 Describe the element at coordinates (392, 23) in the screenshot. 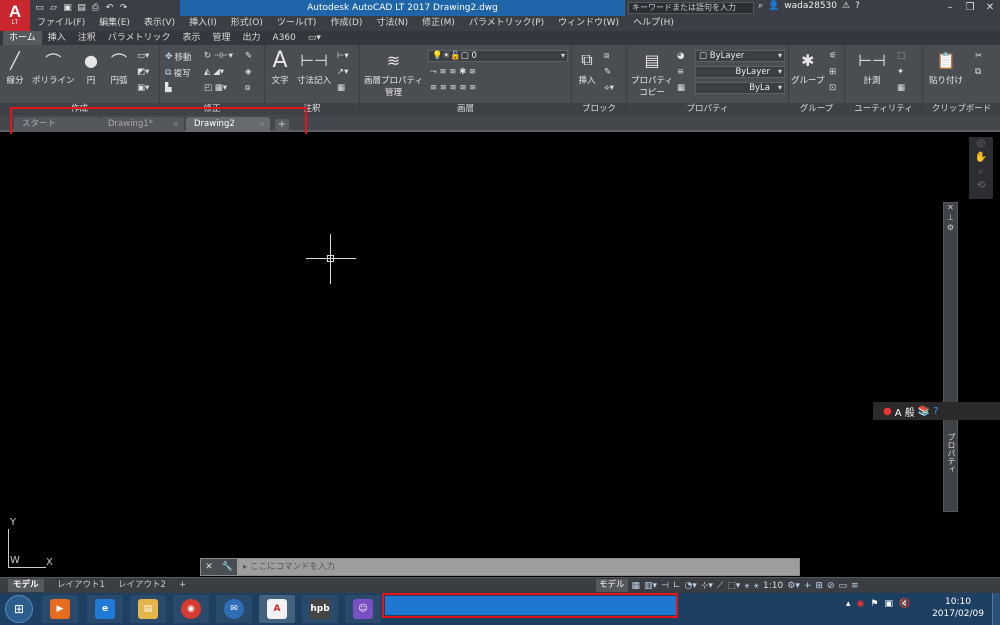

I see `menu-dimension: 寸法(N)` at that location.